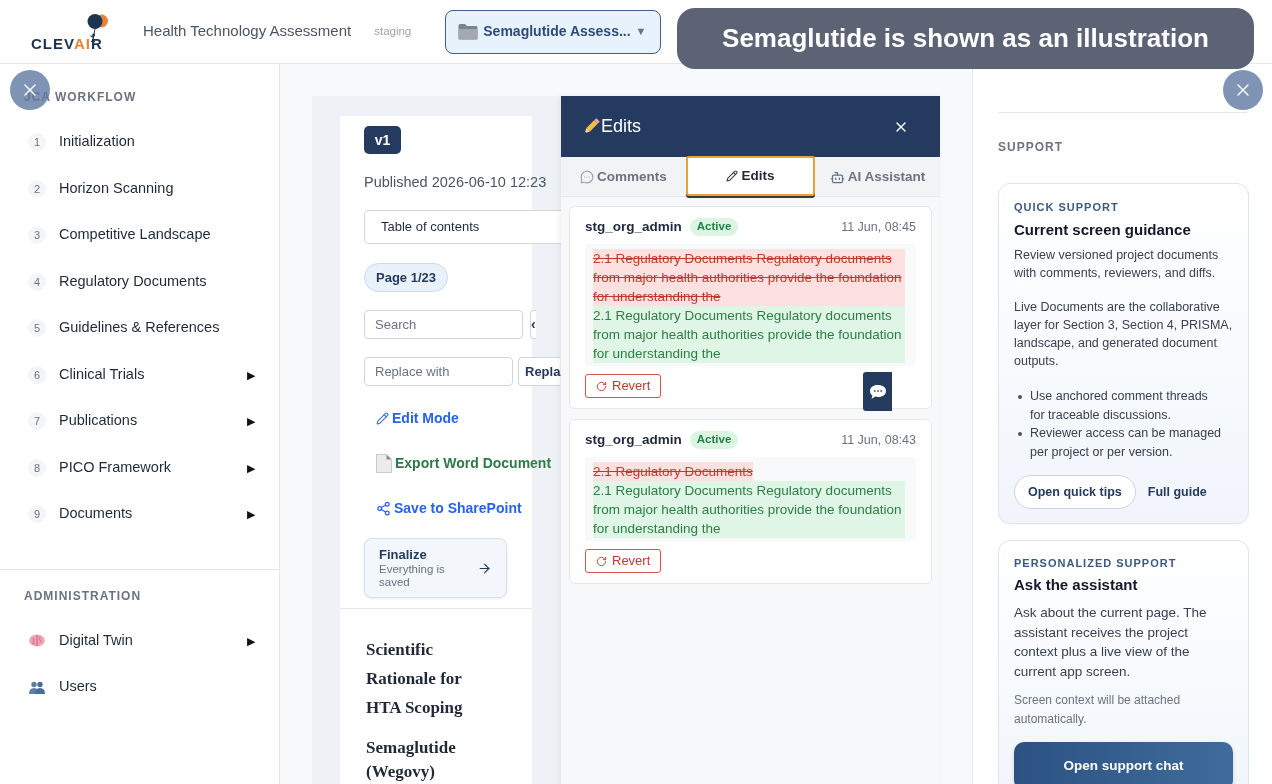 Image resolution: width=1272 pixels, height=784 pixels. I want to click on folder-icon, so click(468, 31).